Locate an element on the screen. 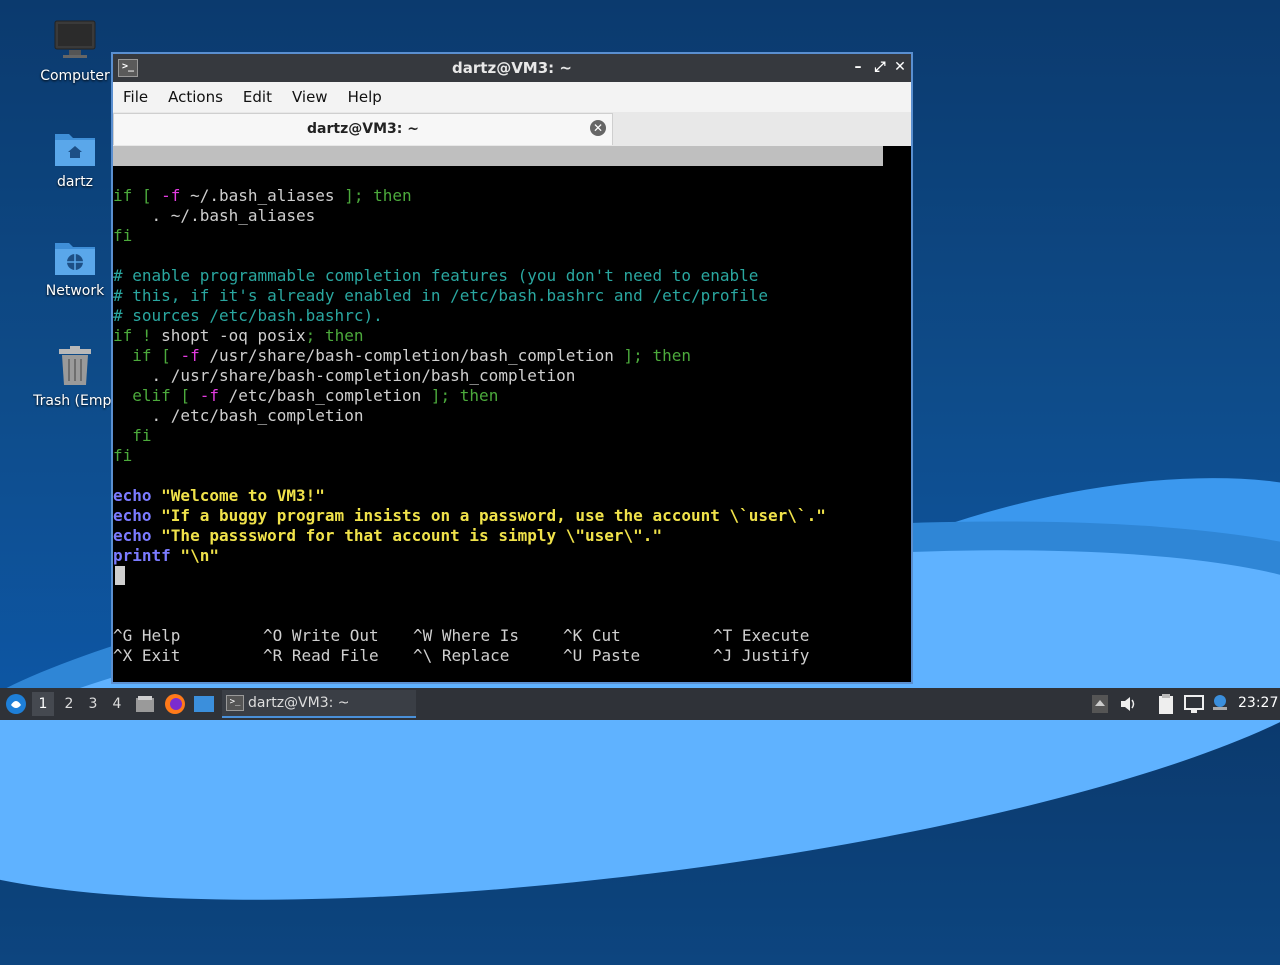 Image resolution: width=1280 pixels, height=965 pixels. nano-header: GNU nano 5.6.1 .bashrc * is located at coordinates (498, 175).